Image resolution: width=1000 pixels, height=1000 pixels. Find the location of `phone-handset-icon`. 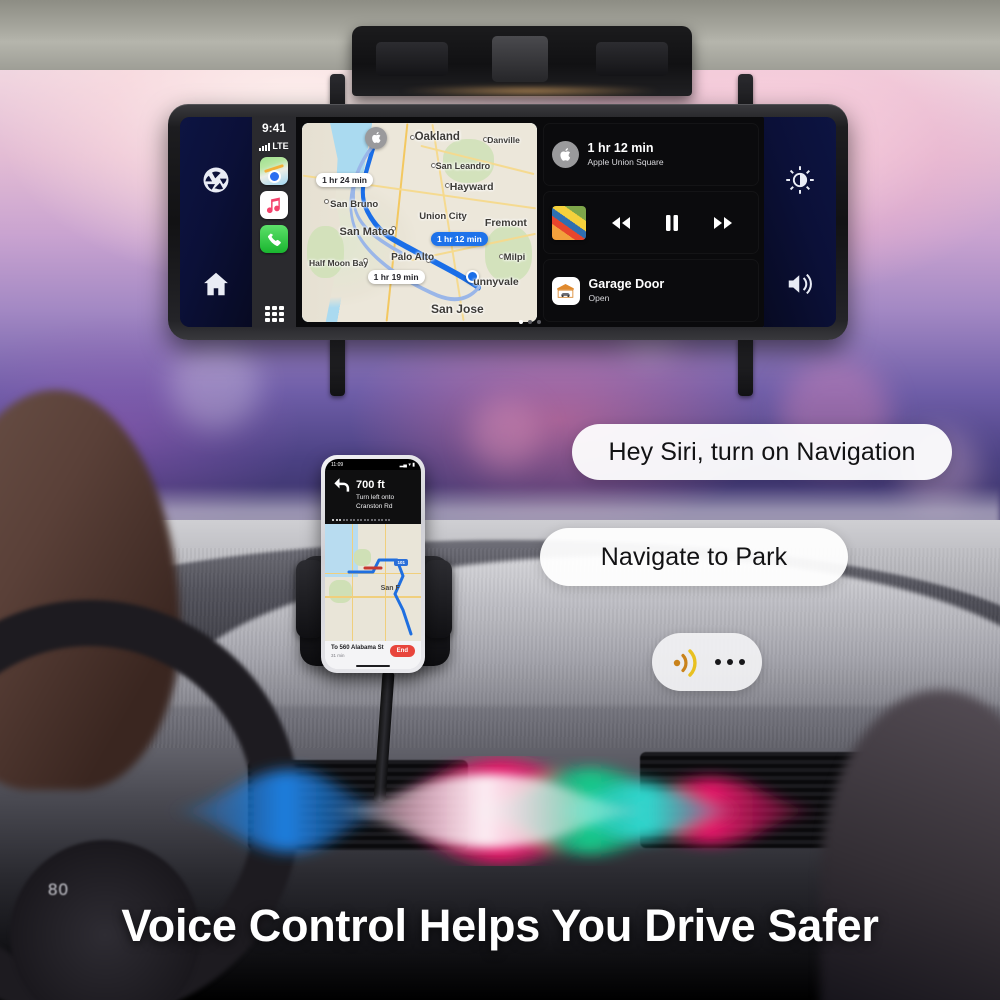

phone-handset-icon is located at coordinates (274, 239).